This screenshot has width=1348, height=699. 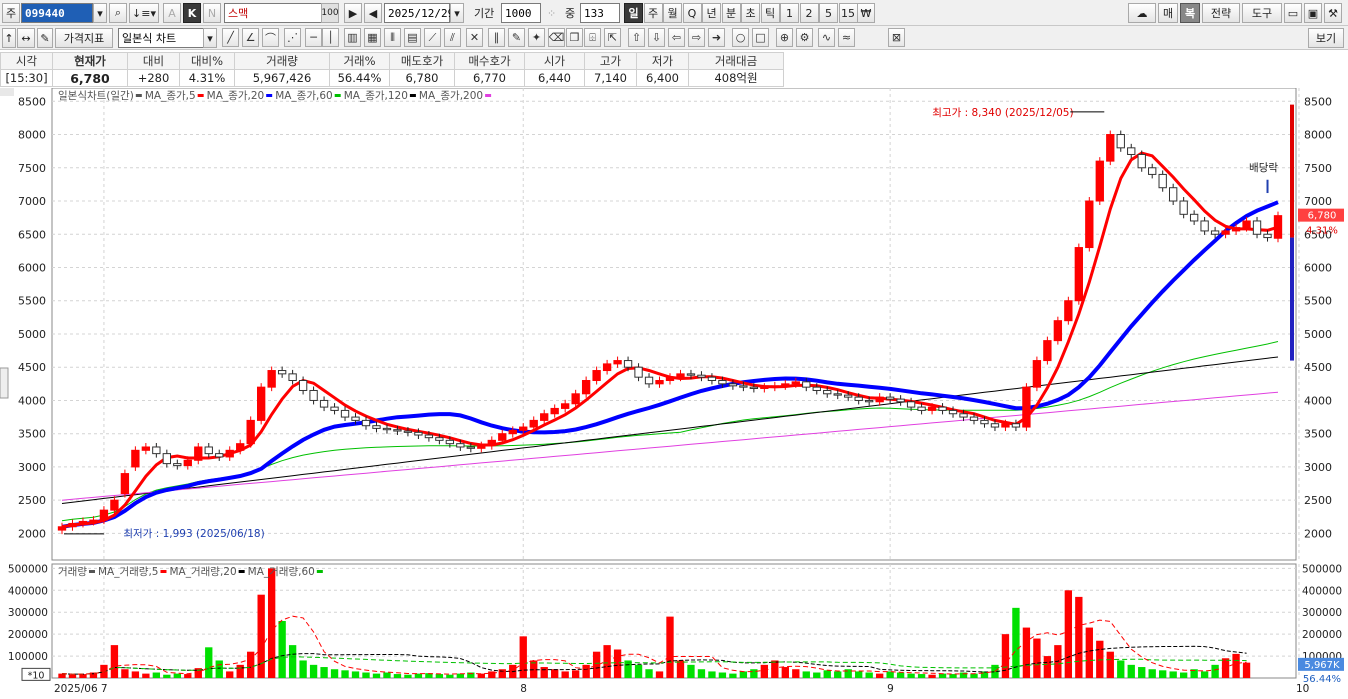 I want to click on wave2-icon: ≈, so click(x=846, y=37).